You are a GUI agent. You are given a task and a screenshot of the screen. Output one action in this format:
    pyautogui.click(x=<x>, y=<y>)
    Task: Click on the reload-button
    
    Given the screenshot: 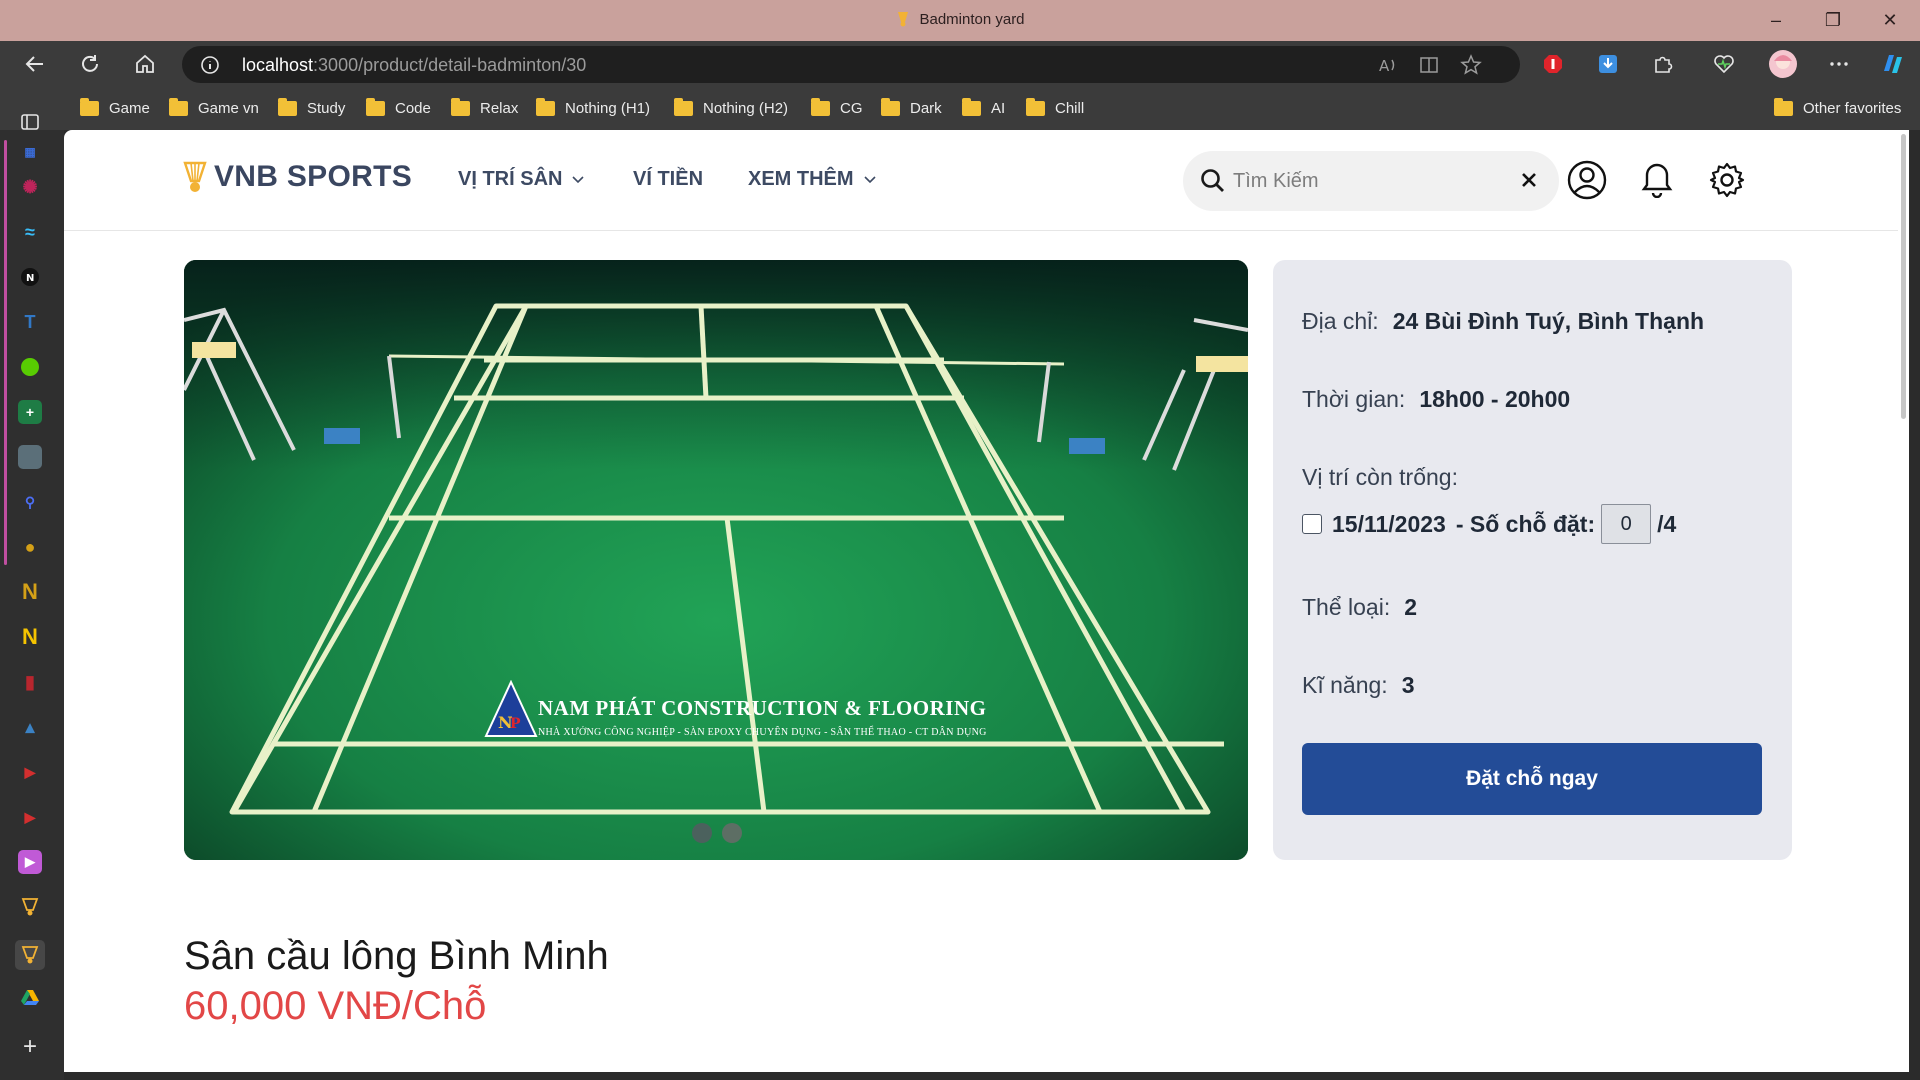 What is the action you would take?
    pyautogui.click(x=90, y=64)
    